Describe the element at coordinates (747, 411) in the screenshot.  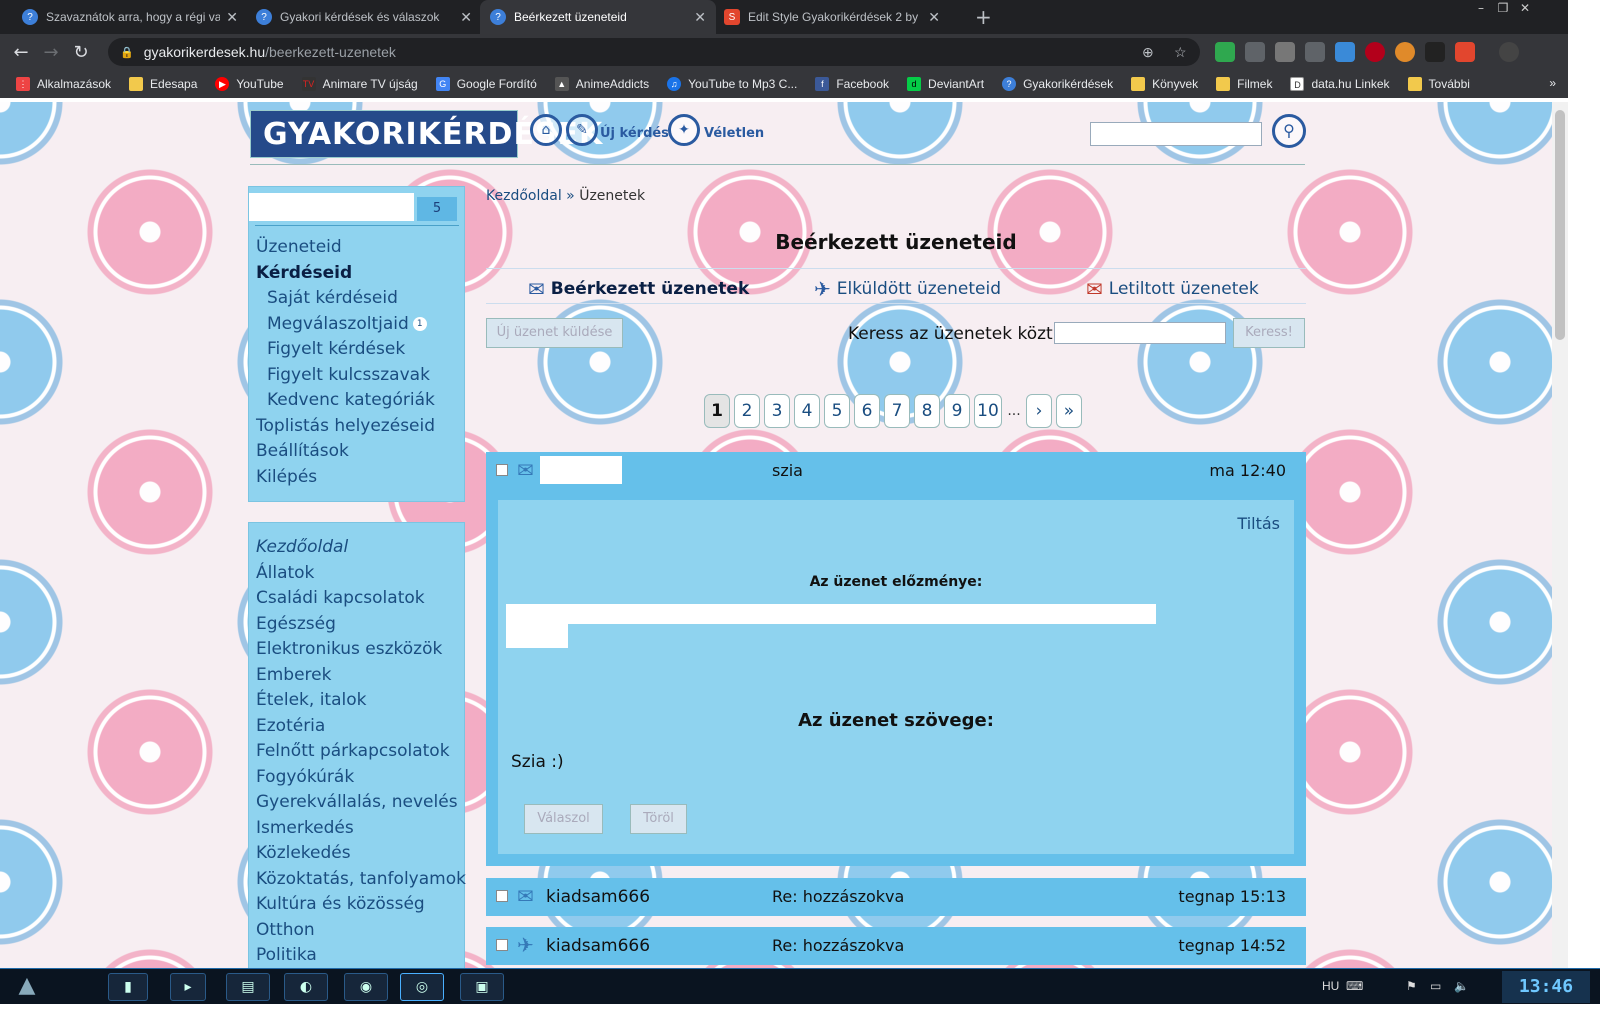
I see `page-link: 2` at that location.